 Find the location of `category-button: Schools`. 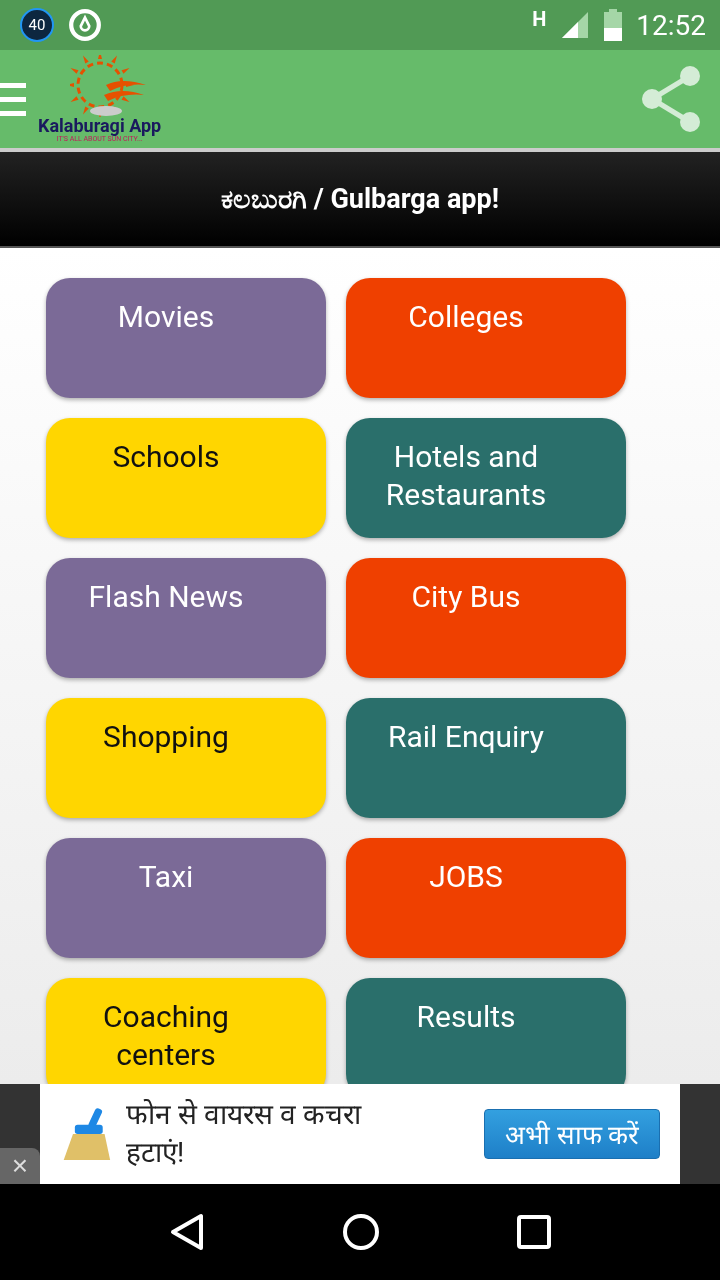

category-button: Schools is located at coordinates (186, 478).